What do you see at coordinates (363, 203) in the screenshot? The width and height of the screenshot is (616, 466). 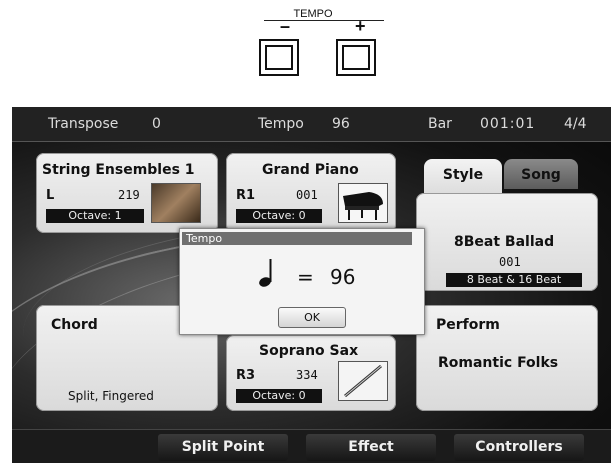 I see `grand-piano-icon` at bounding box center [363, 203].